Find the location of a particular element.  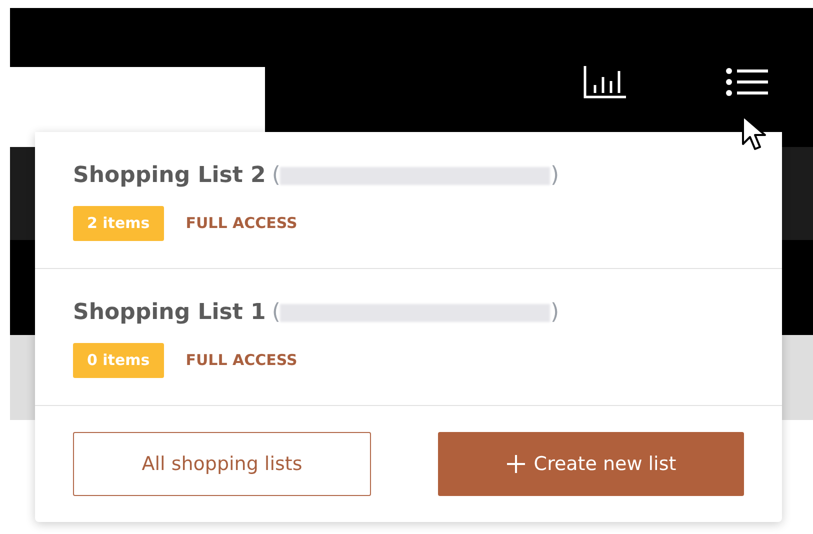

list-title: Shopping List 2 is located at coordinates (169, 176).